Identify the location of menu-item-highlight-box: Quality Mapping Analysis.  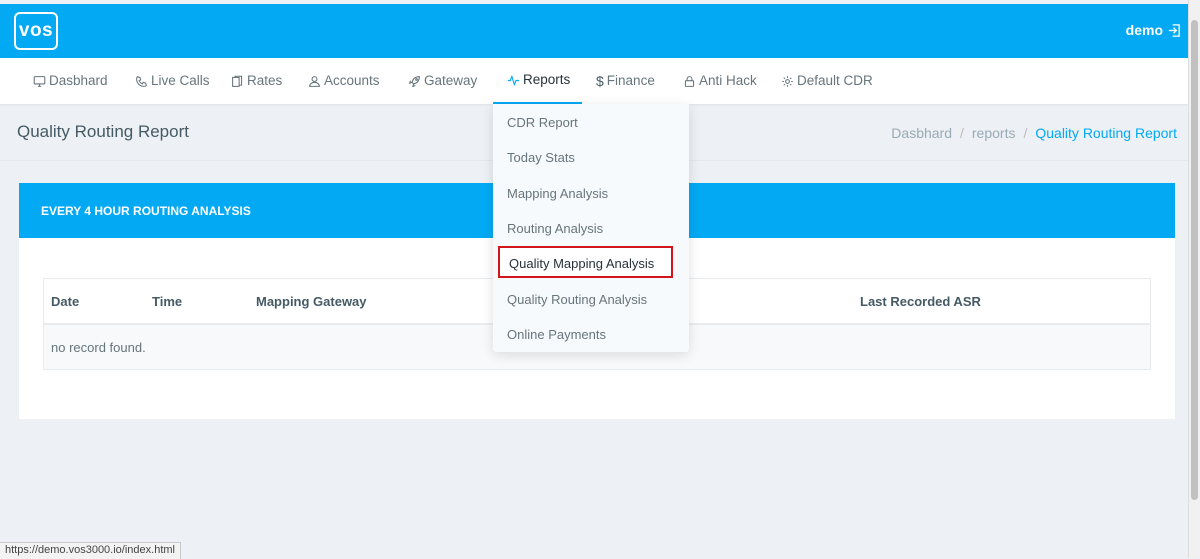
(585, 262).